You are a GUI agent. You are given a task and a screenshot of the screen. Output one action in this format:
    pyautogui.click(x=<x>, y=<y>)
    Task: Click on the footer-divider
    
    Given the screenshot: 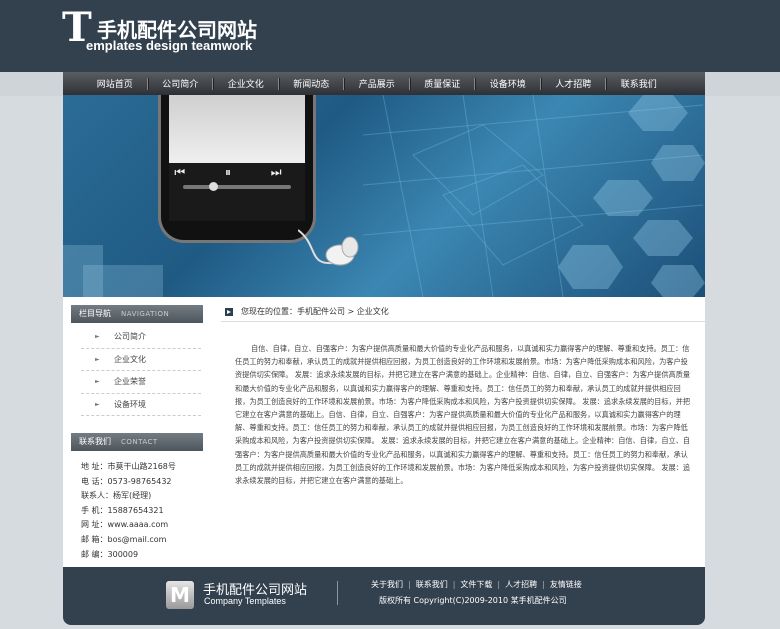 What is the action you would take?
    pyautogui.click(x=337, y=593)
    